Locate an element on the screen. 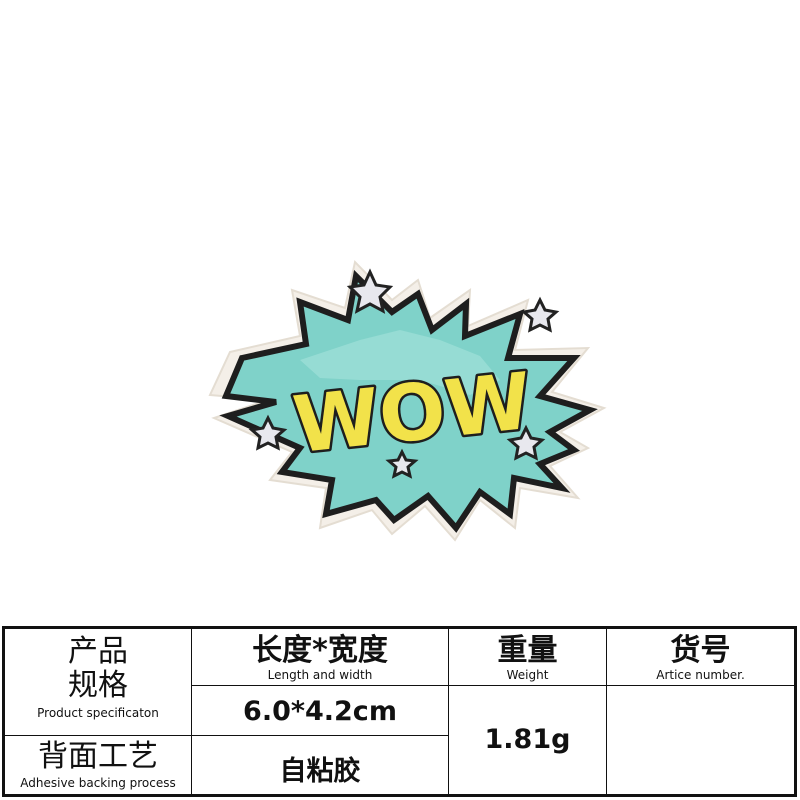  product-spec-label-cell: 产品 规格 Product specificaton is located at coordinates (98, 682).